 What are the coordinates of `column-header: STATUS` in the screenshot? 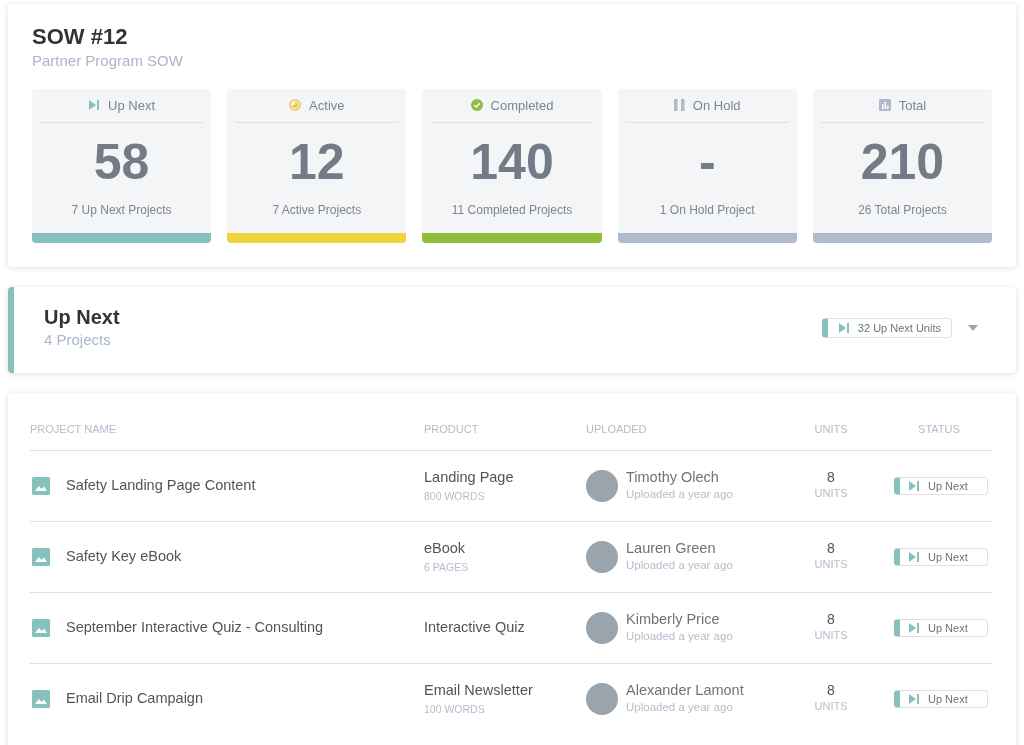 It's located at (939, 430).